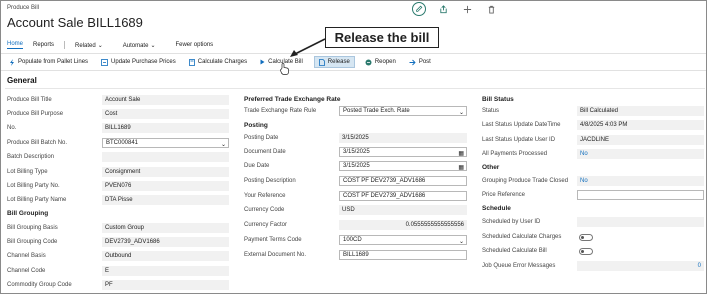  What do you see at coordinates (32, 242) in the screenshot?
I see `field-label: Bill Grouping Code` at bounding box center [32, 242].